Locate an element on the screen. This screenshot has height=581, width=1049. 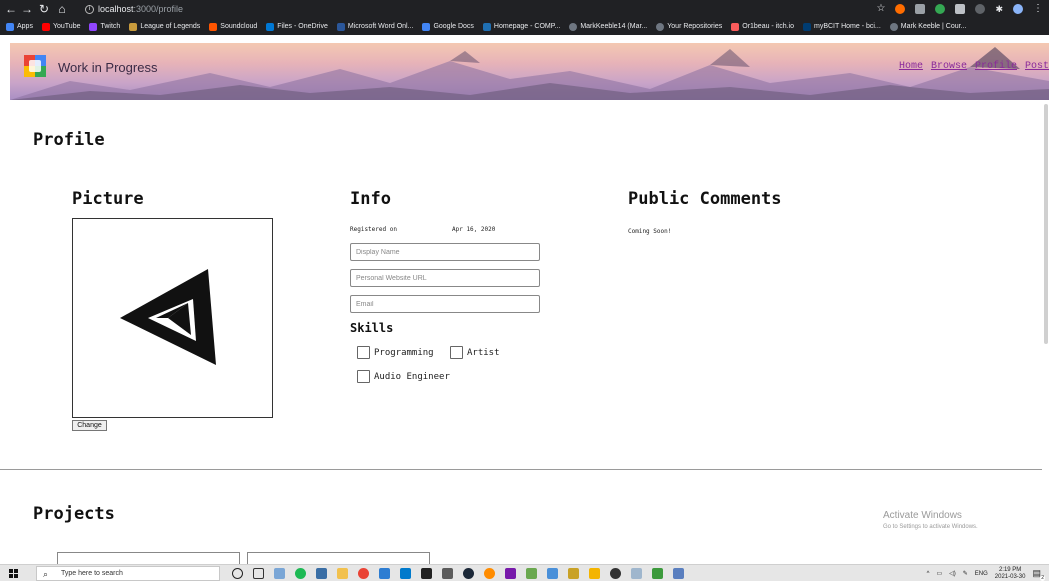
artist-label: Artist is located at coordinates (483, 353).